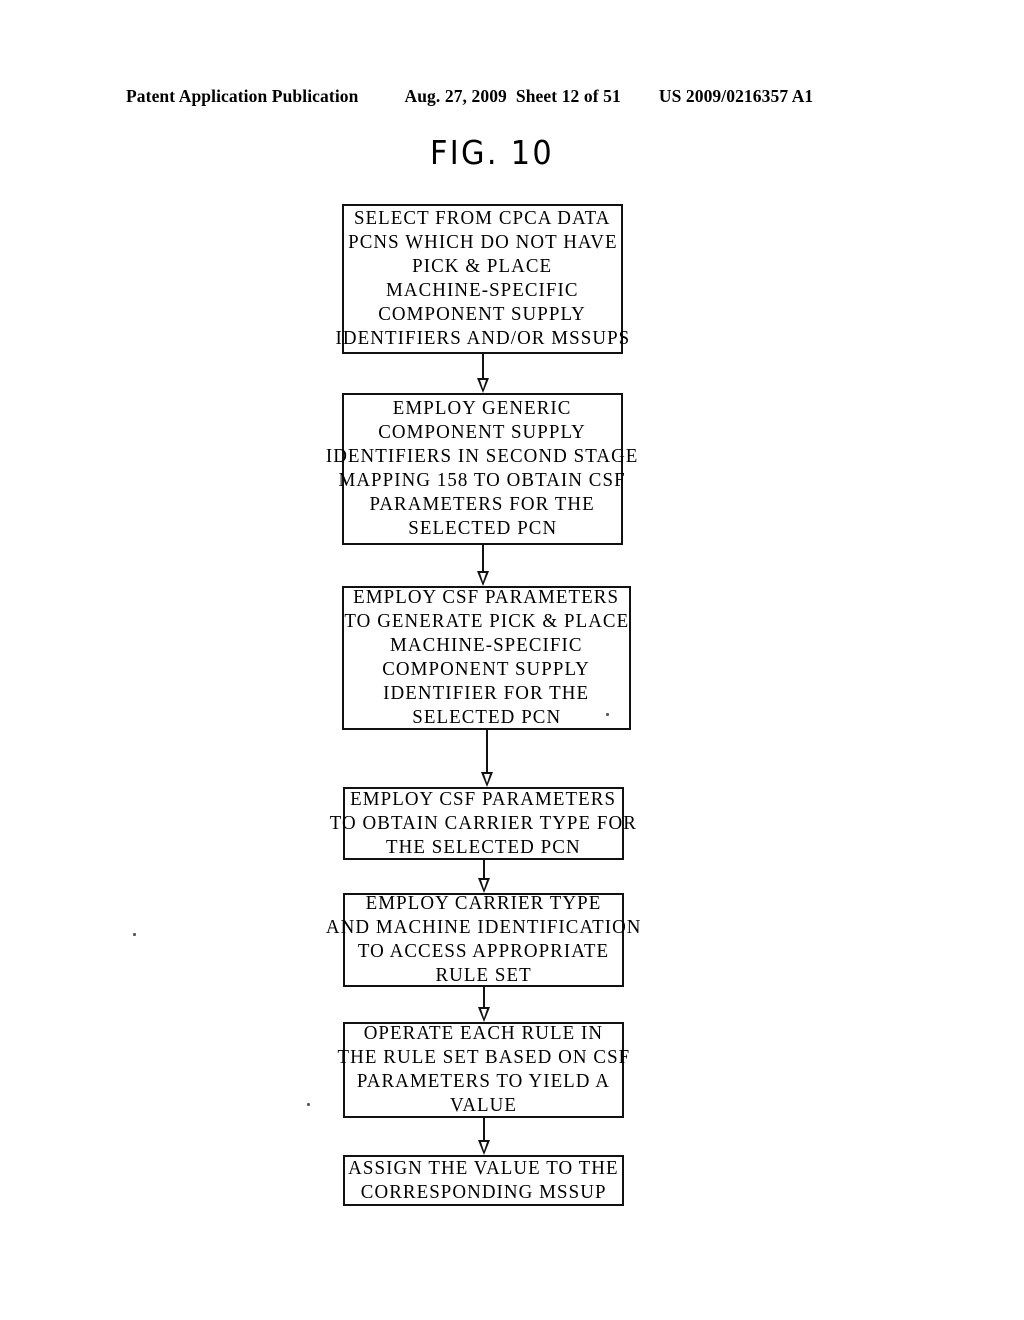  I want to click on flowchart-box-line: EMPLOY CARRIER TYPE, so click(483, 903).